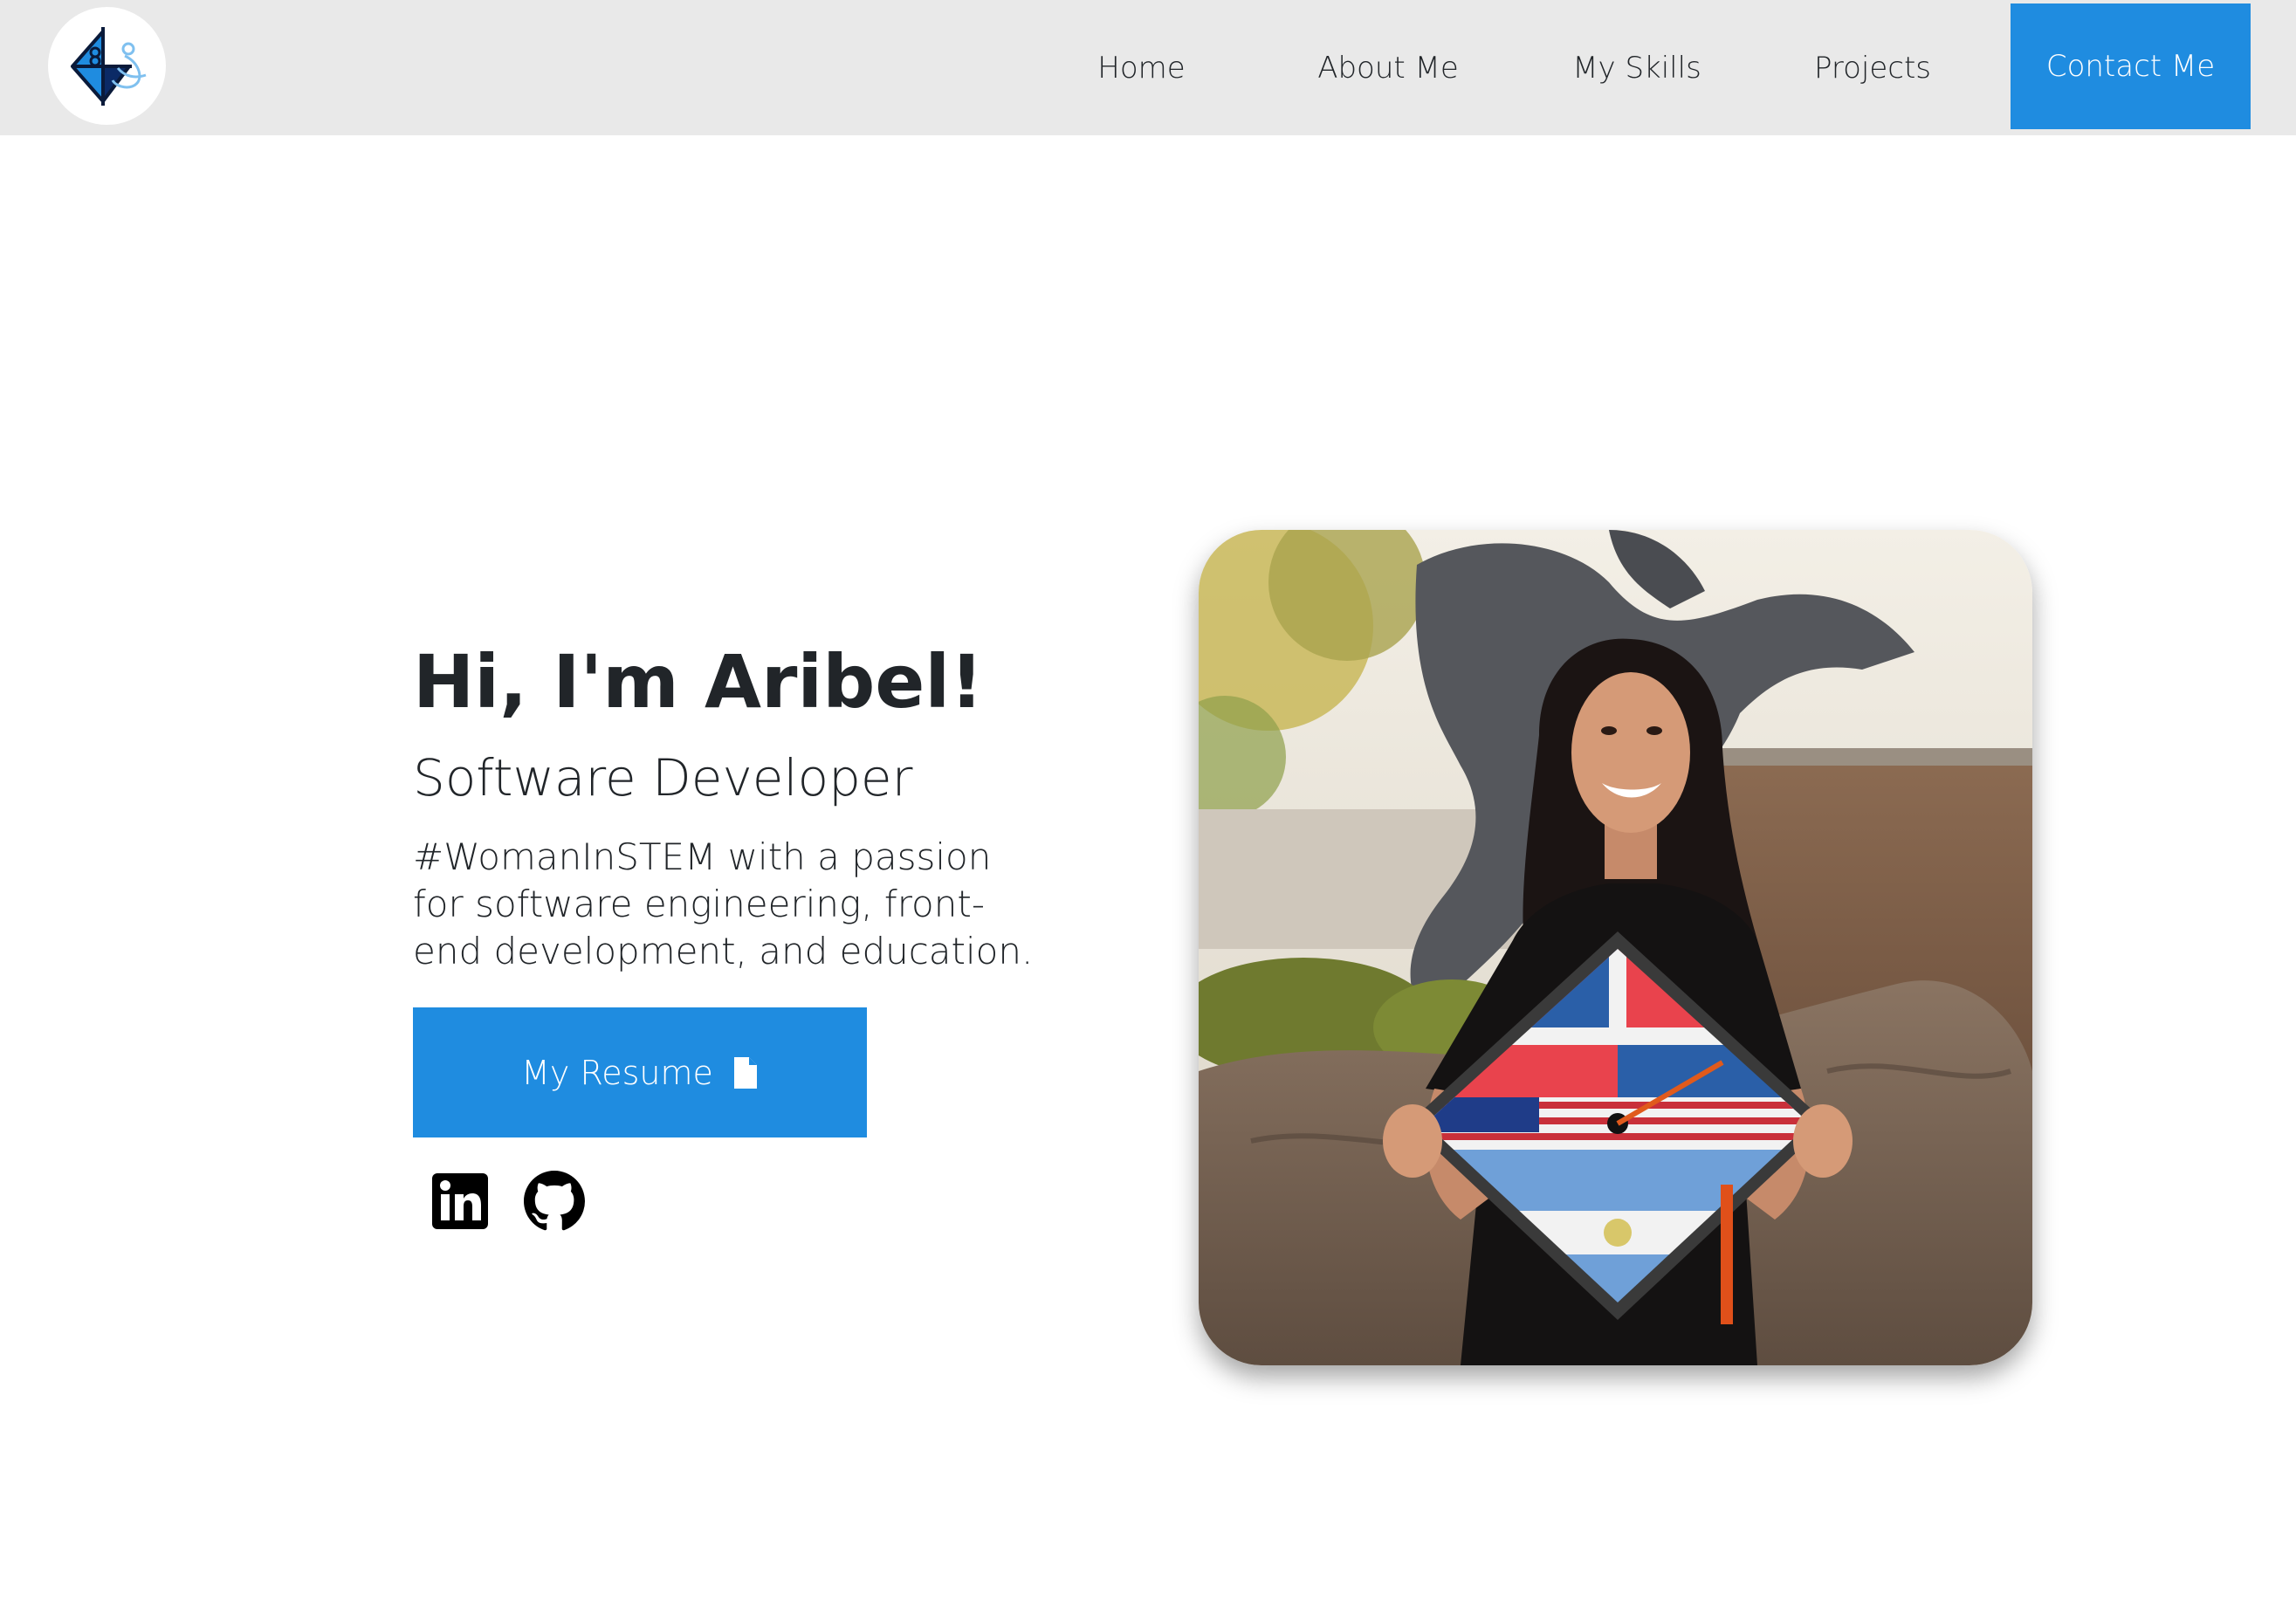  I want to click on hero-title: Hi, I'm Aribel!, so click(698, 682).